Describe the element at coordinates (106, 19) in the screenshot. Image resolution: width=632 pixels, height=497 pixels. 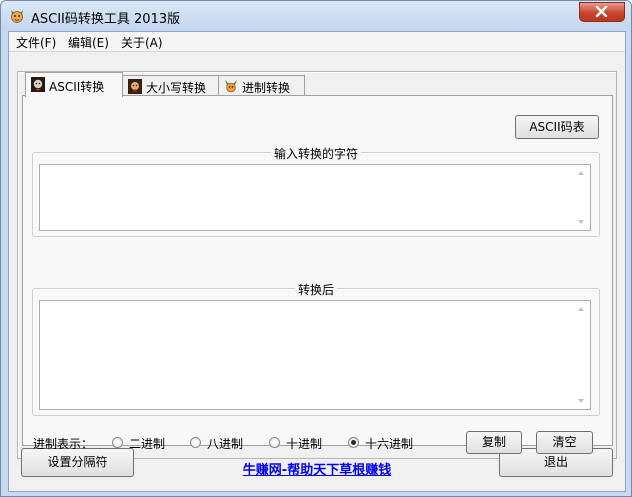
I see `window-title: ASCII码转换工具 2013版` at that location.